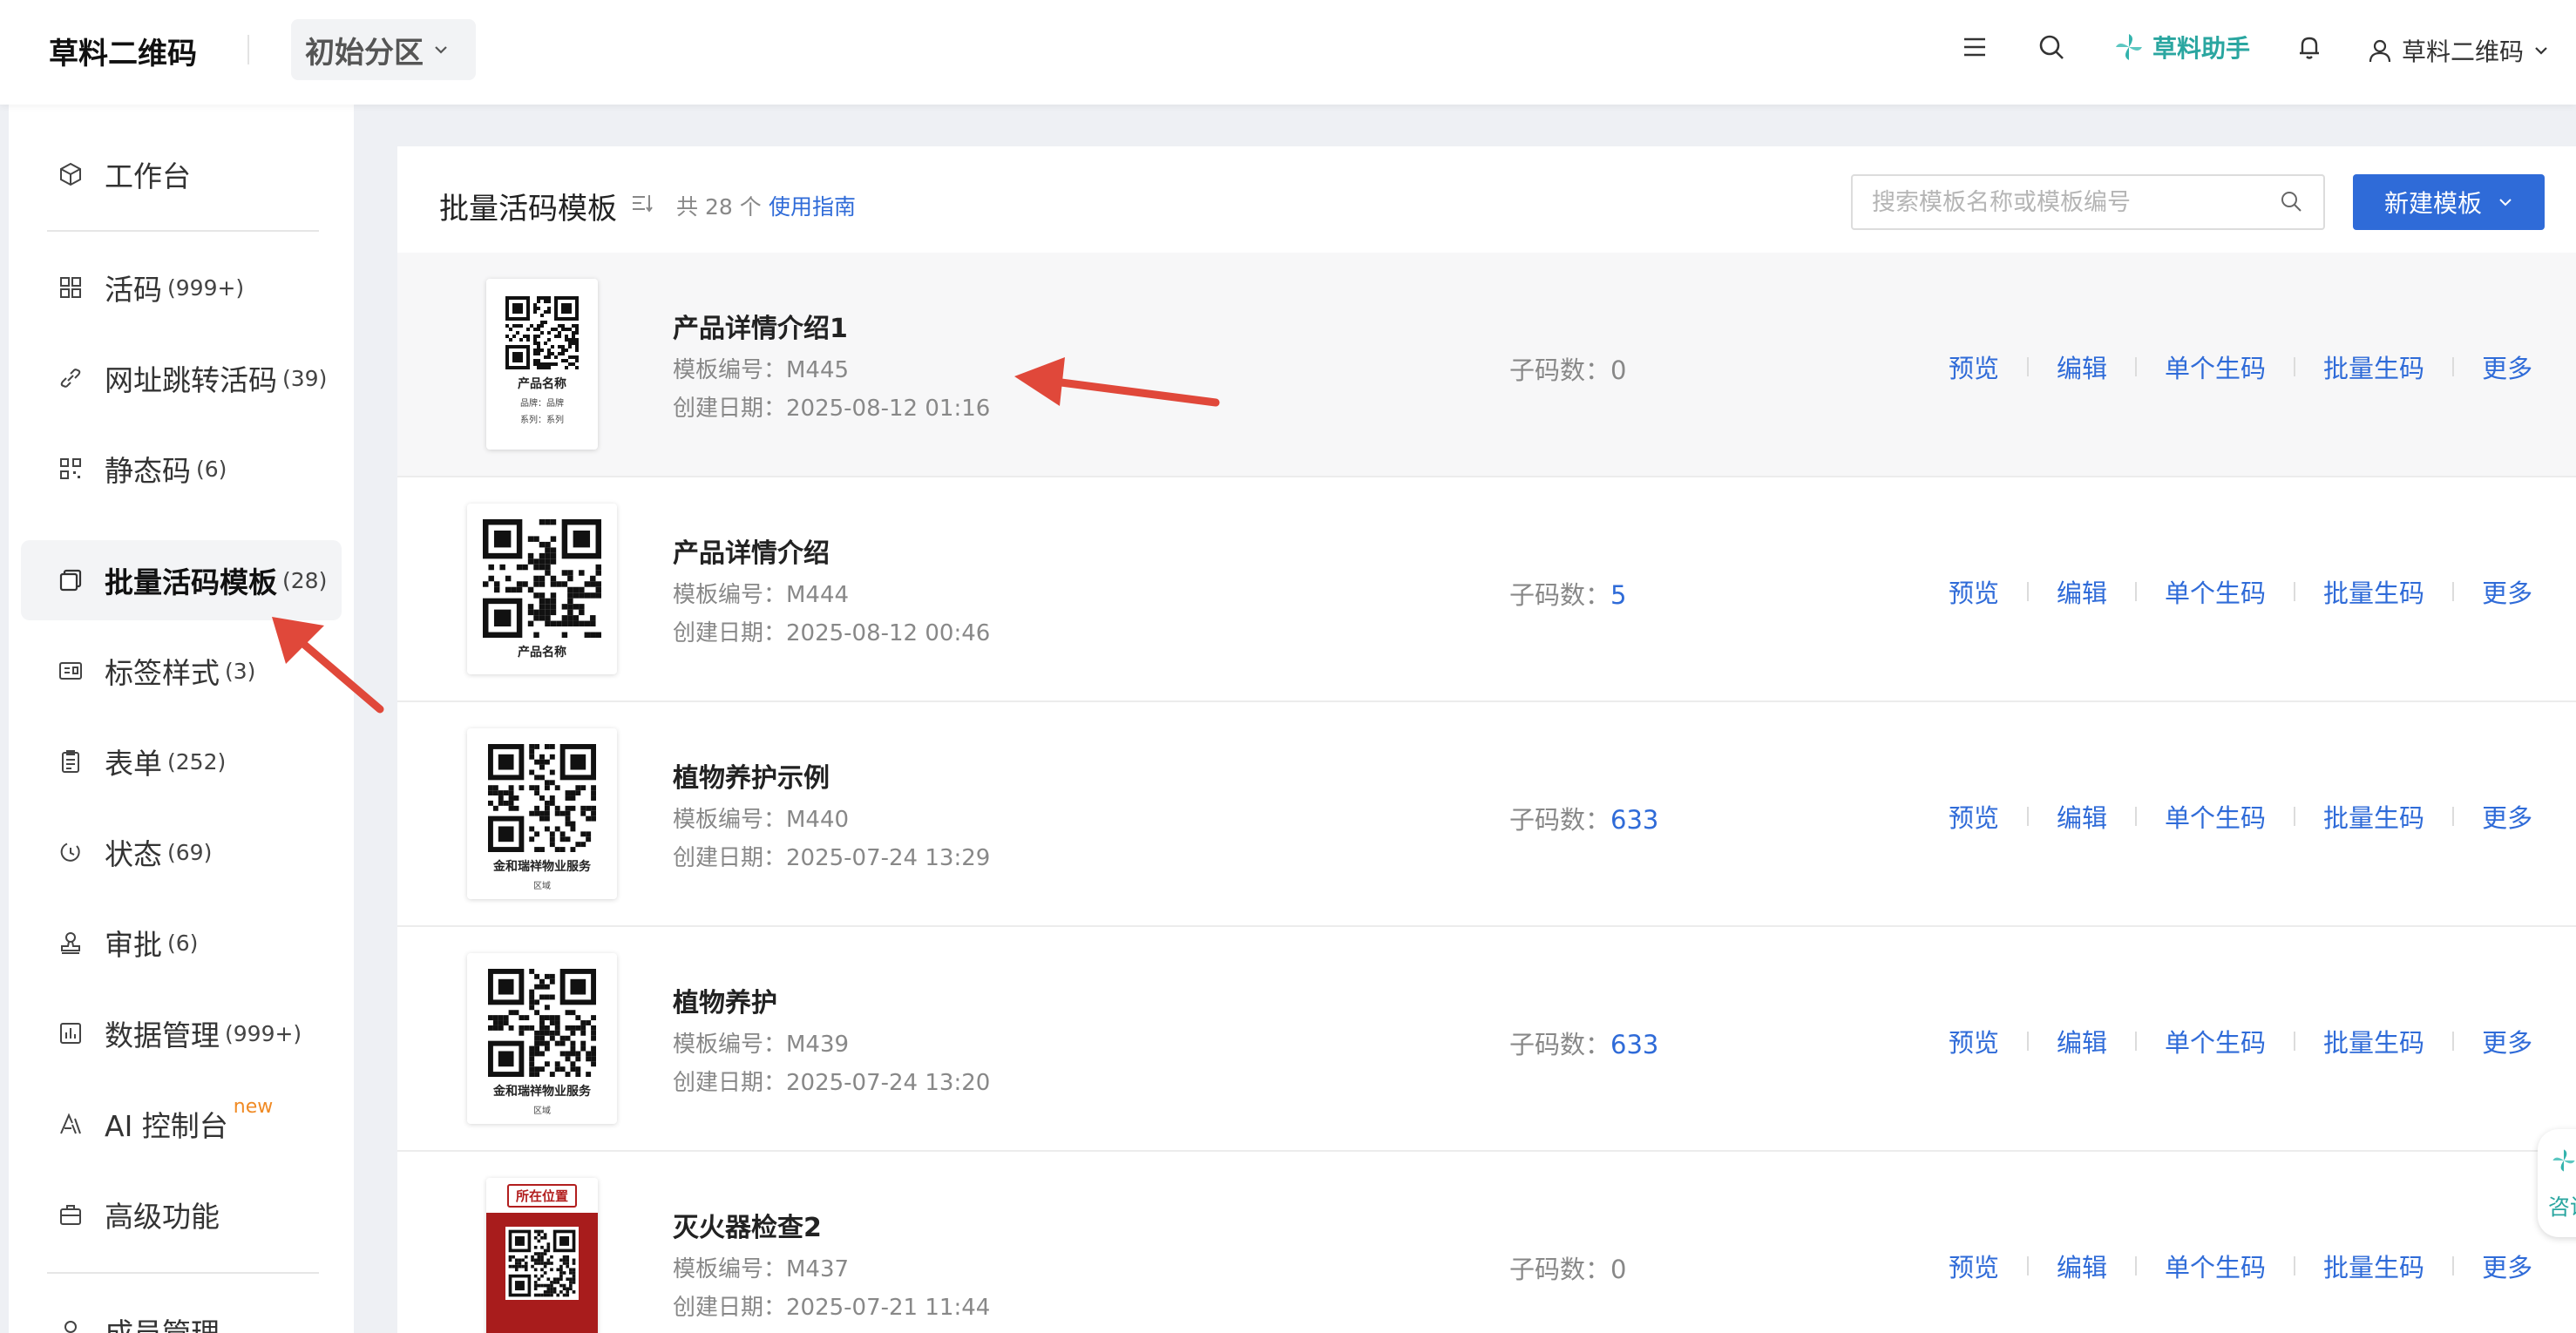 The height and width of the screenshot is (1333, 2576). I want to click on sidebar-divider, so click(183, 1273).